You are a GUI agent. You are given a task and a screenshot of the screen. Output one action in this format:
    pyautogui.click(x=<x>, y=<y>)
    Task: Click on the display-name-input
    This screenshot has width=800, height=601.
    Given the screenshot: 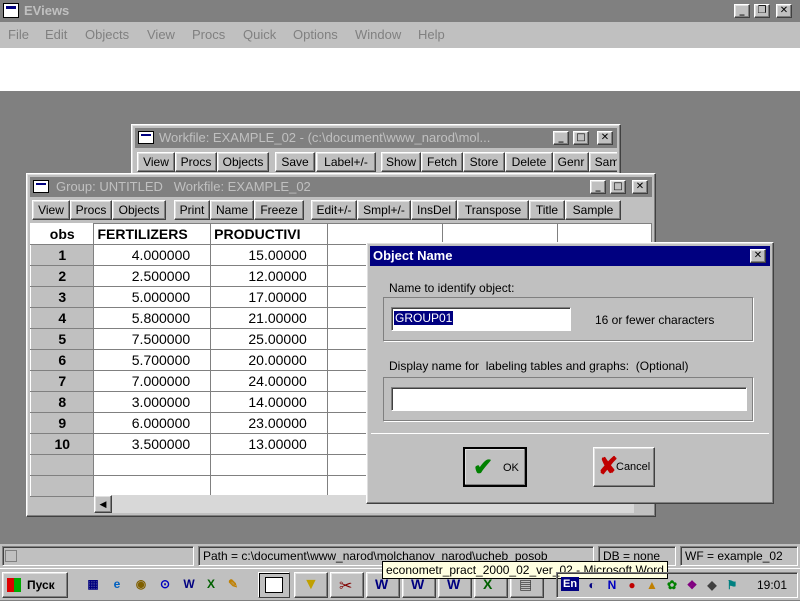 What is the action you would take?
    pyautogui.click(x=569, y=399)
    